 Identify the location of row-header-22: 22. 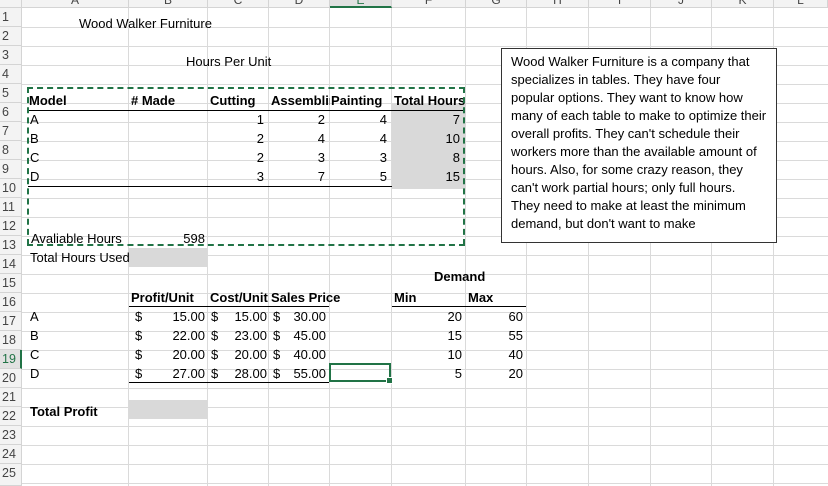
(11, 416).